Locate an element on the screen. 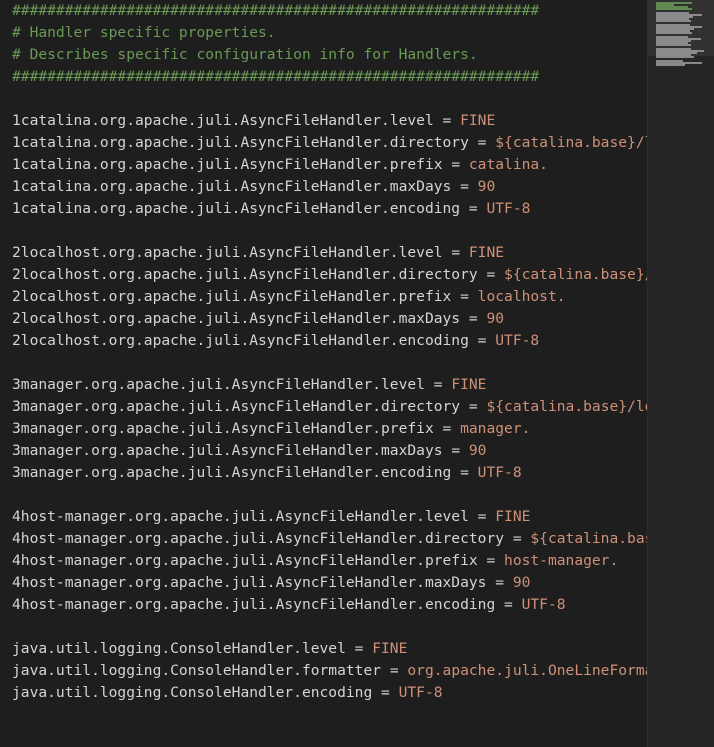 Image resolution: width=714 pixels, height=747 pixels. code-line: # Handler specific properties. is located at coordinates (144, 33).